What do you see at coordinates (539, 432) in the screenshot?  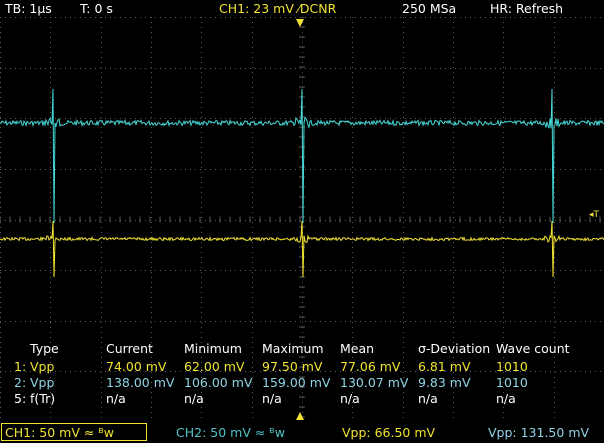 I see `ch2-vpp-readout: Vpp: 131.50 mV` at bounding box center [539, 432].